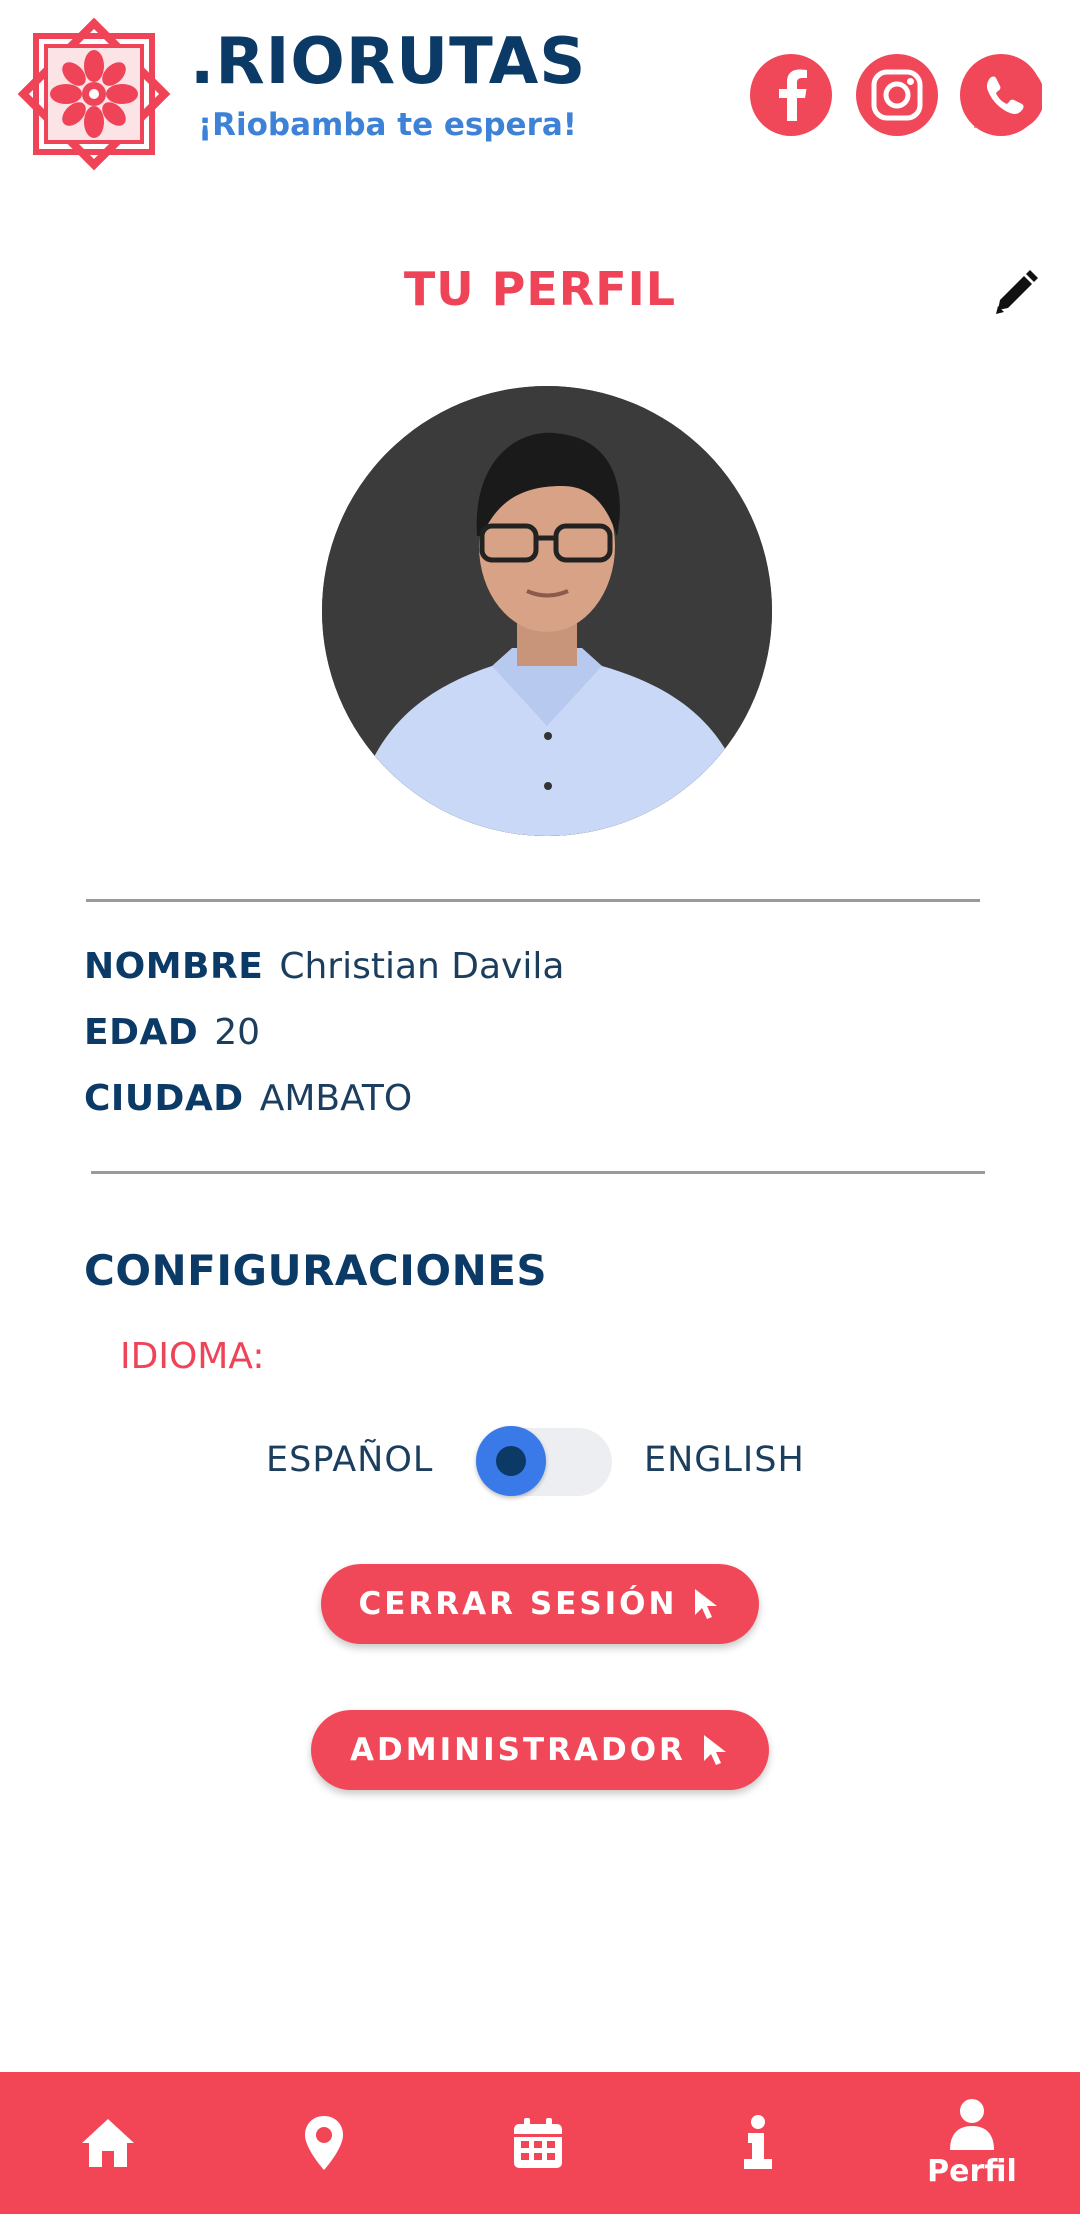 This screenshot has height=2214, width=1080. I want to click on nav-item-info, so click(758, 2143).